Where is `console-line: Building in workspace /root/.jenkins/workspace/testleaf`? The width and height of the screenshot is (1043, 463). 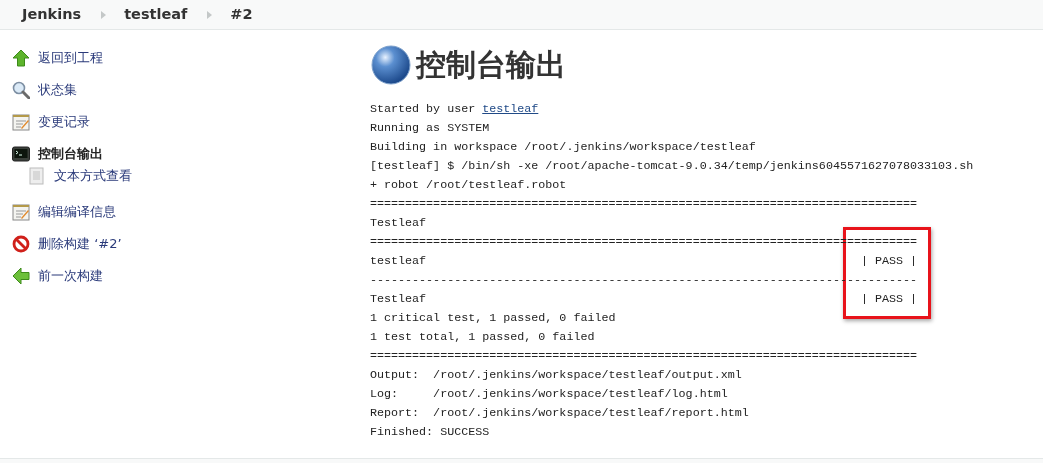
console-line: Building in workspace /root/.jenkins/workspace/testleaf is located at coordinates (563, 147).